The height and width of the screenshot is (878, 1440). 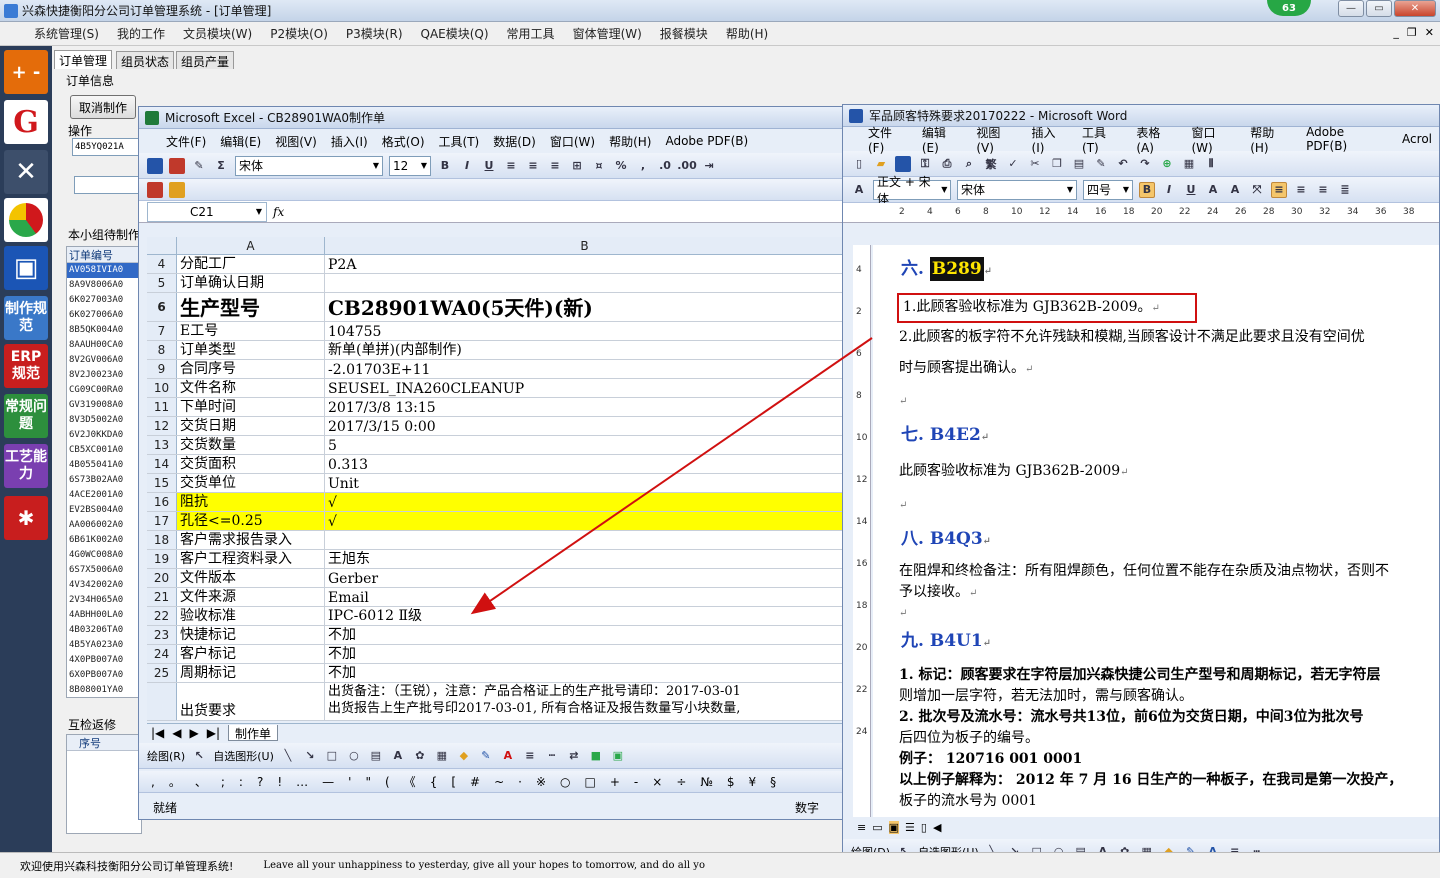 I want to click on restore-button: ▭, so click(x=1379, y=8).